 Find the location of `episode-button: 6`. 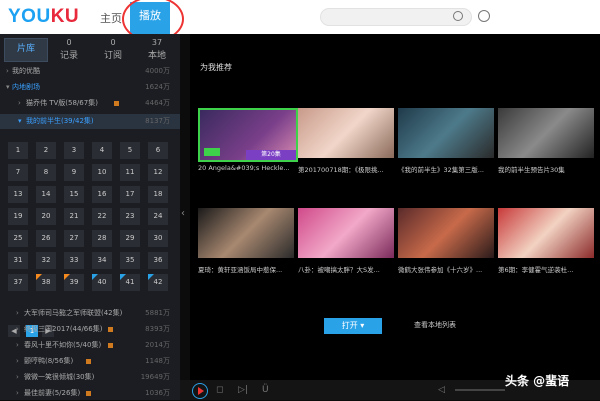

episode-button: 6 is located at coordinates (158, 150).